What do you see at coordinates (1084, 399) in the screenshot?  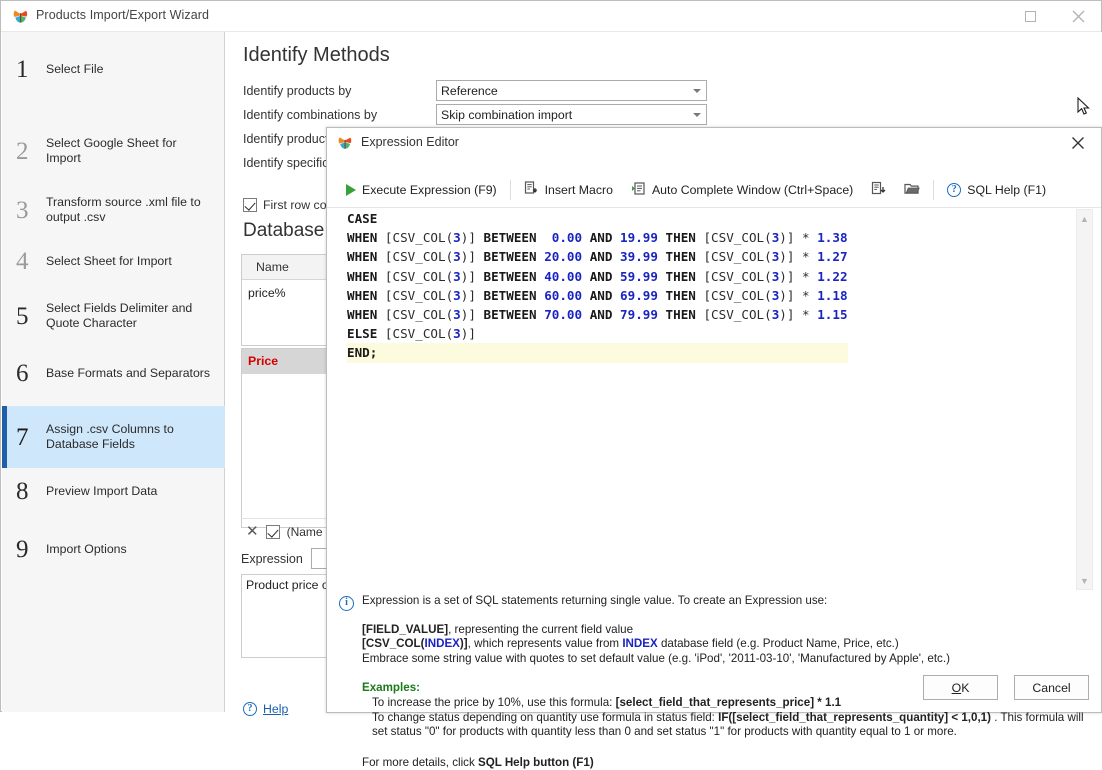 I see `code-editor-scrollbar: ▲ ▼` at bounding box center [1084, 399].